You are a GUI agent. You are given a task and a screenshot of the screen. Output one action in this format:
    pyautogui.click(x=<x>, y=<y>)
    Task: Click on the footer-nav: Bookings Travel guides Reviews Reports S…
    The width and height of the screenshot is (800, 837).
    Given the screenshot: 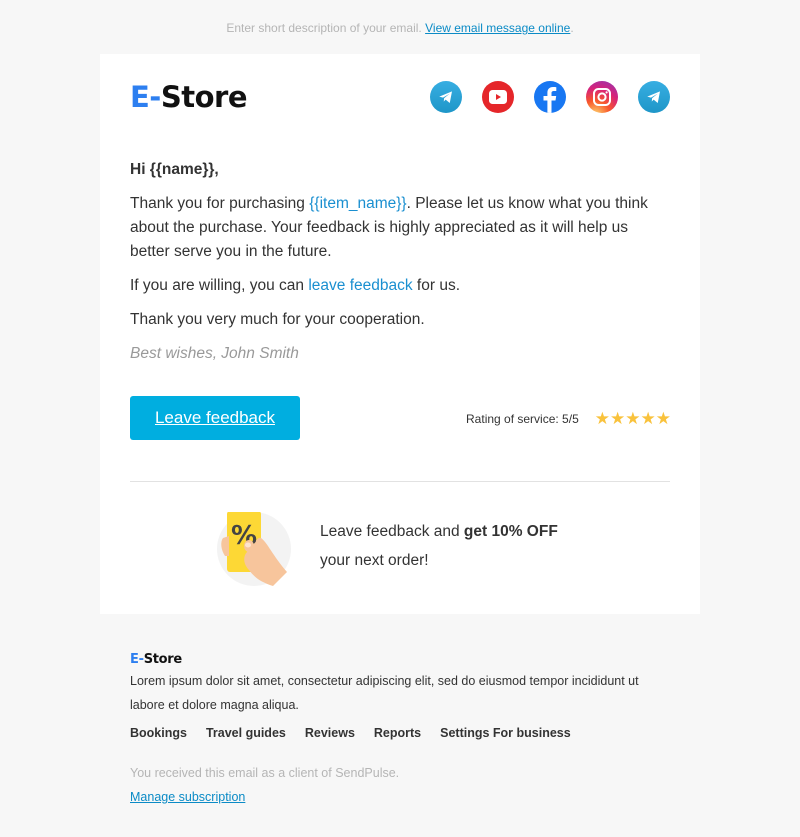 What is the action you would take?
    pyautogui.click(x=400, y=733)
    